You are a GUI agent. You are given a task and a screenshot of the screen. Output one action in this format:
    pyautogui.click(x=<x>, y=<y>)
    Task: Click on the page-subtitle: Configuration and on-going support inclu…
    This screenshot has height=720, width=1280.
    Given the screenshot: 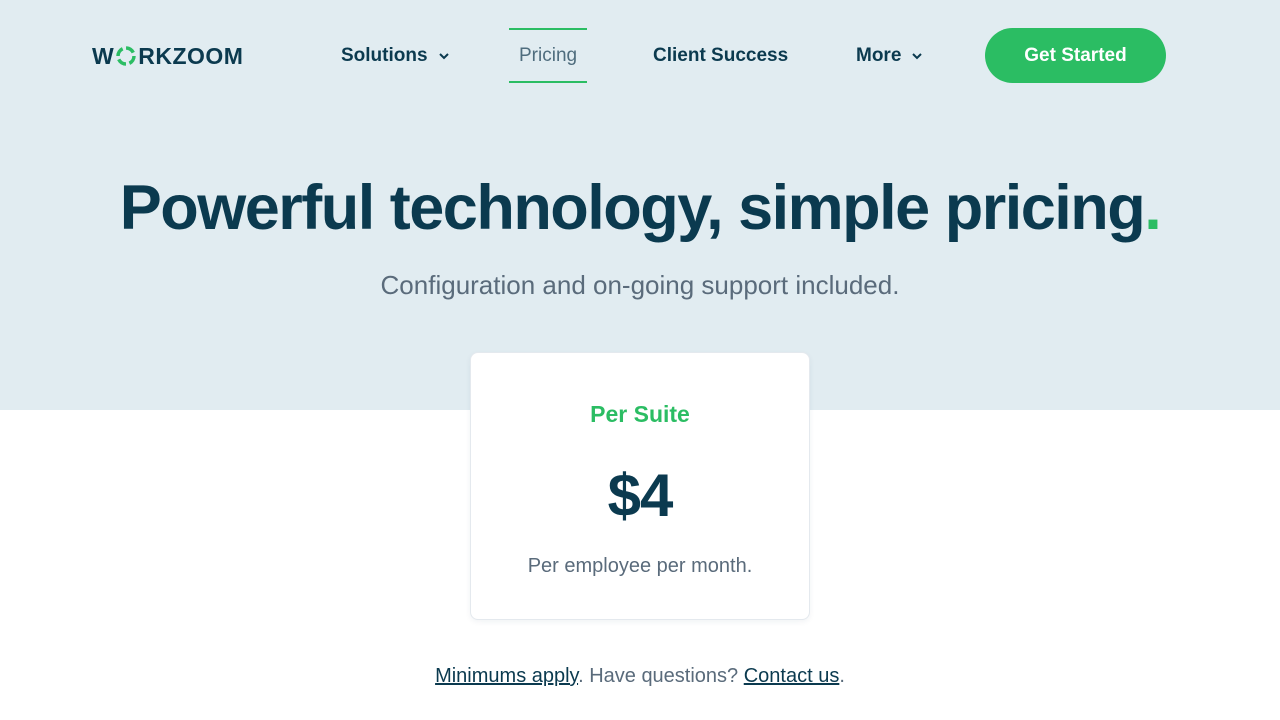 What is the action you would take?
    pyautogui.click(x=640, y=285)
    